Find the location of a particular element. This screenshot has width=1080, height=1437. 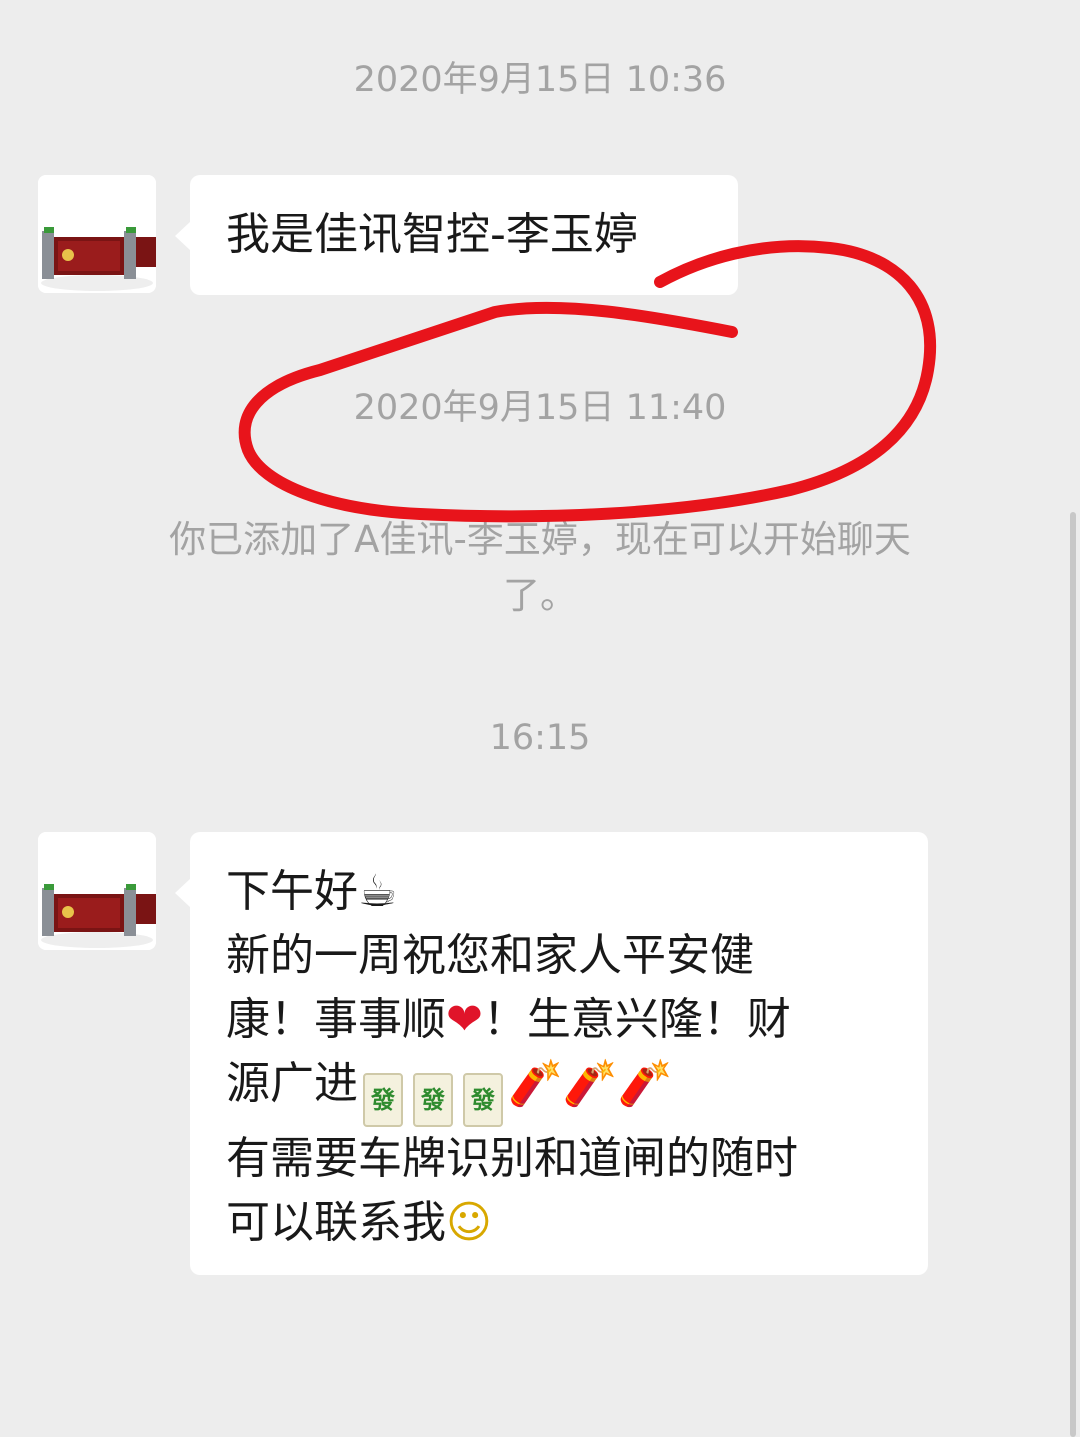

system-notice-line: 了。 is located at coordinates (540, 595).